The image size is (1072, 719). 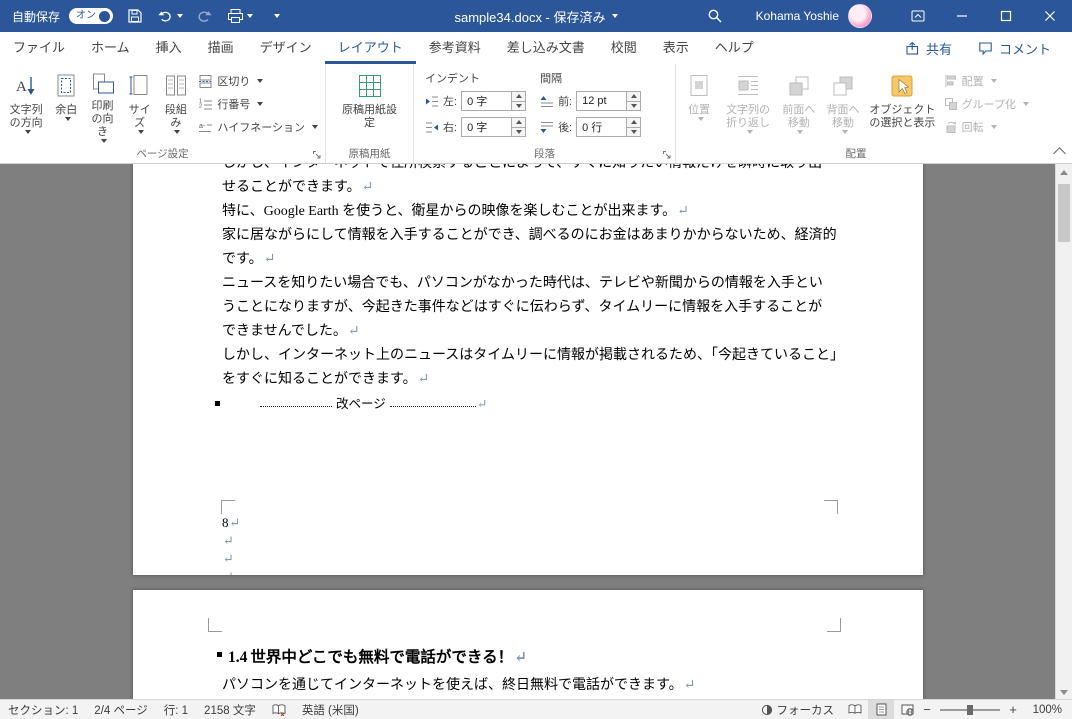 What do you see at coordinates (546, 48) in the screenshot?
I see `tab-mailings: 差し込み文書` at bounding box center [546, 48].